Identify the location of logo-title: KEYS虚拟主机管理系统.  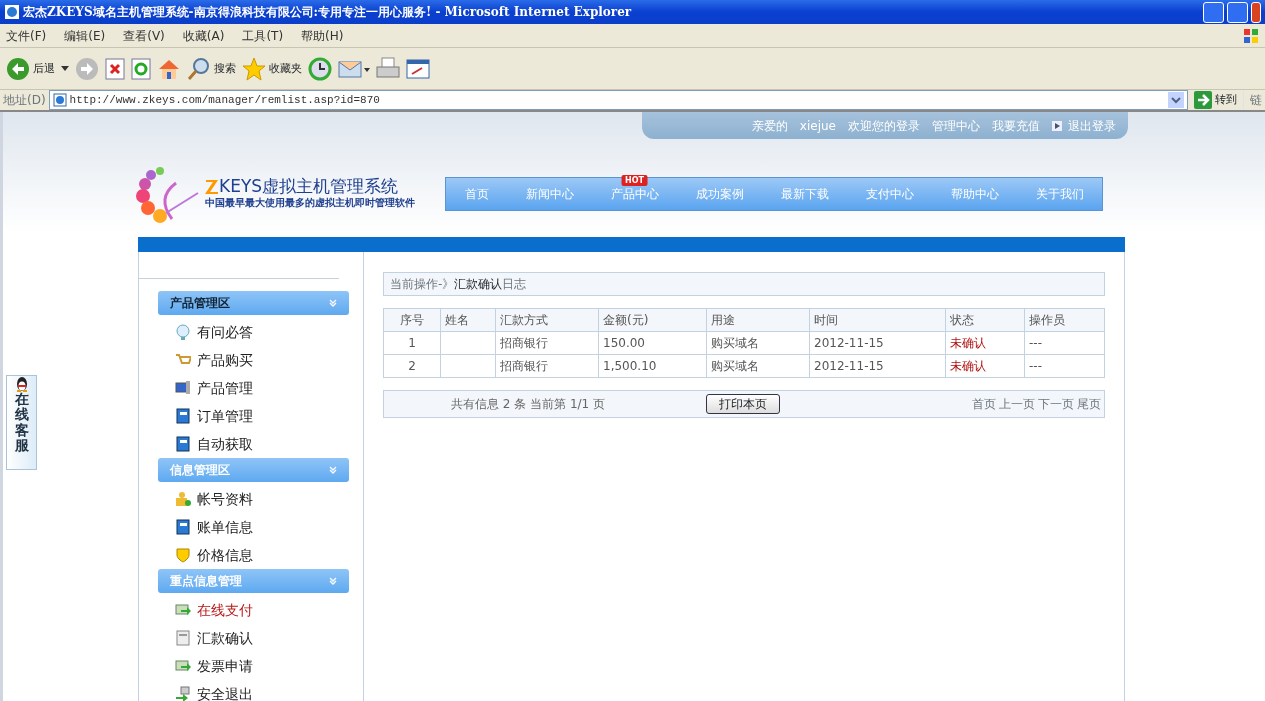
(309, 186).